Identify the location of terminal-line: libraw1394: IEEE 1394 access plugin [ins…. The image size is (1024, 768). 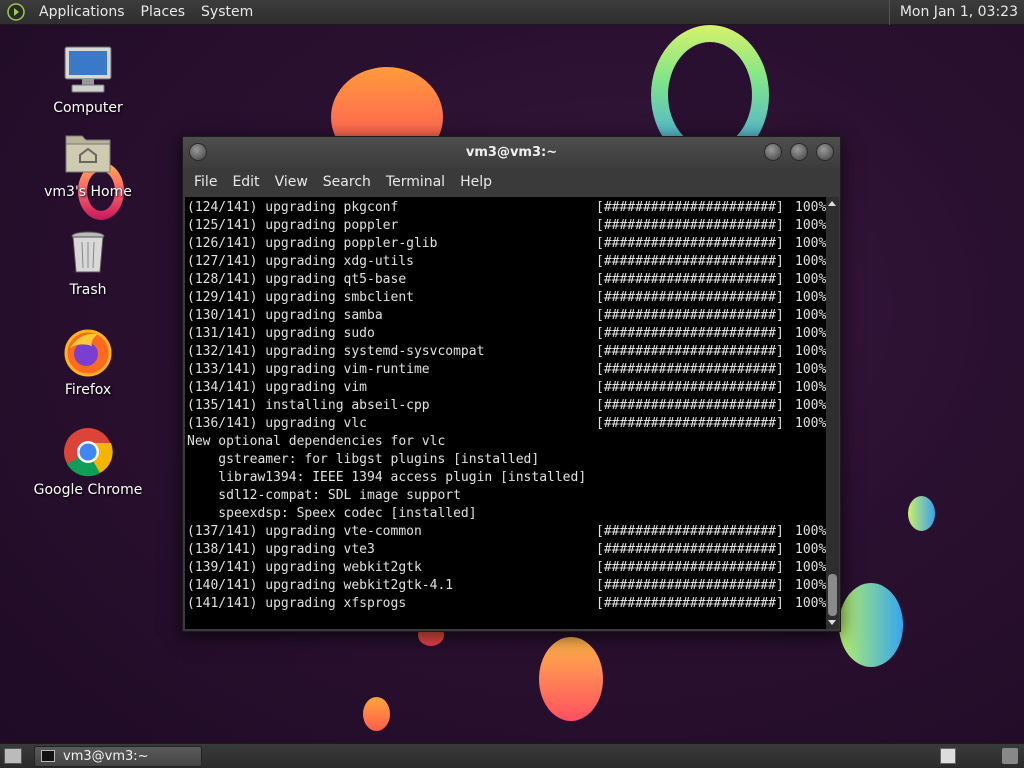
(506, 478).